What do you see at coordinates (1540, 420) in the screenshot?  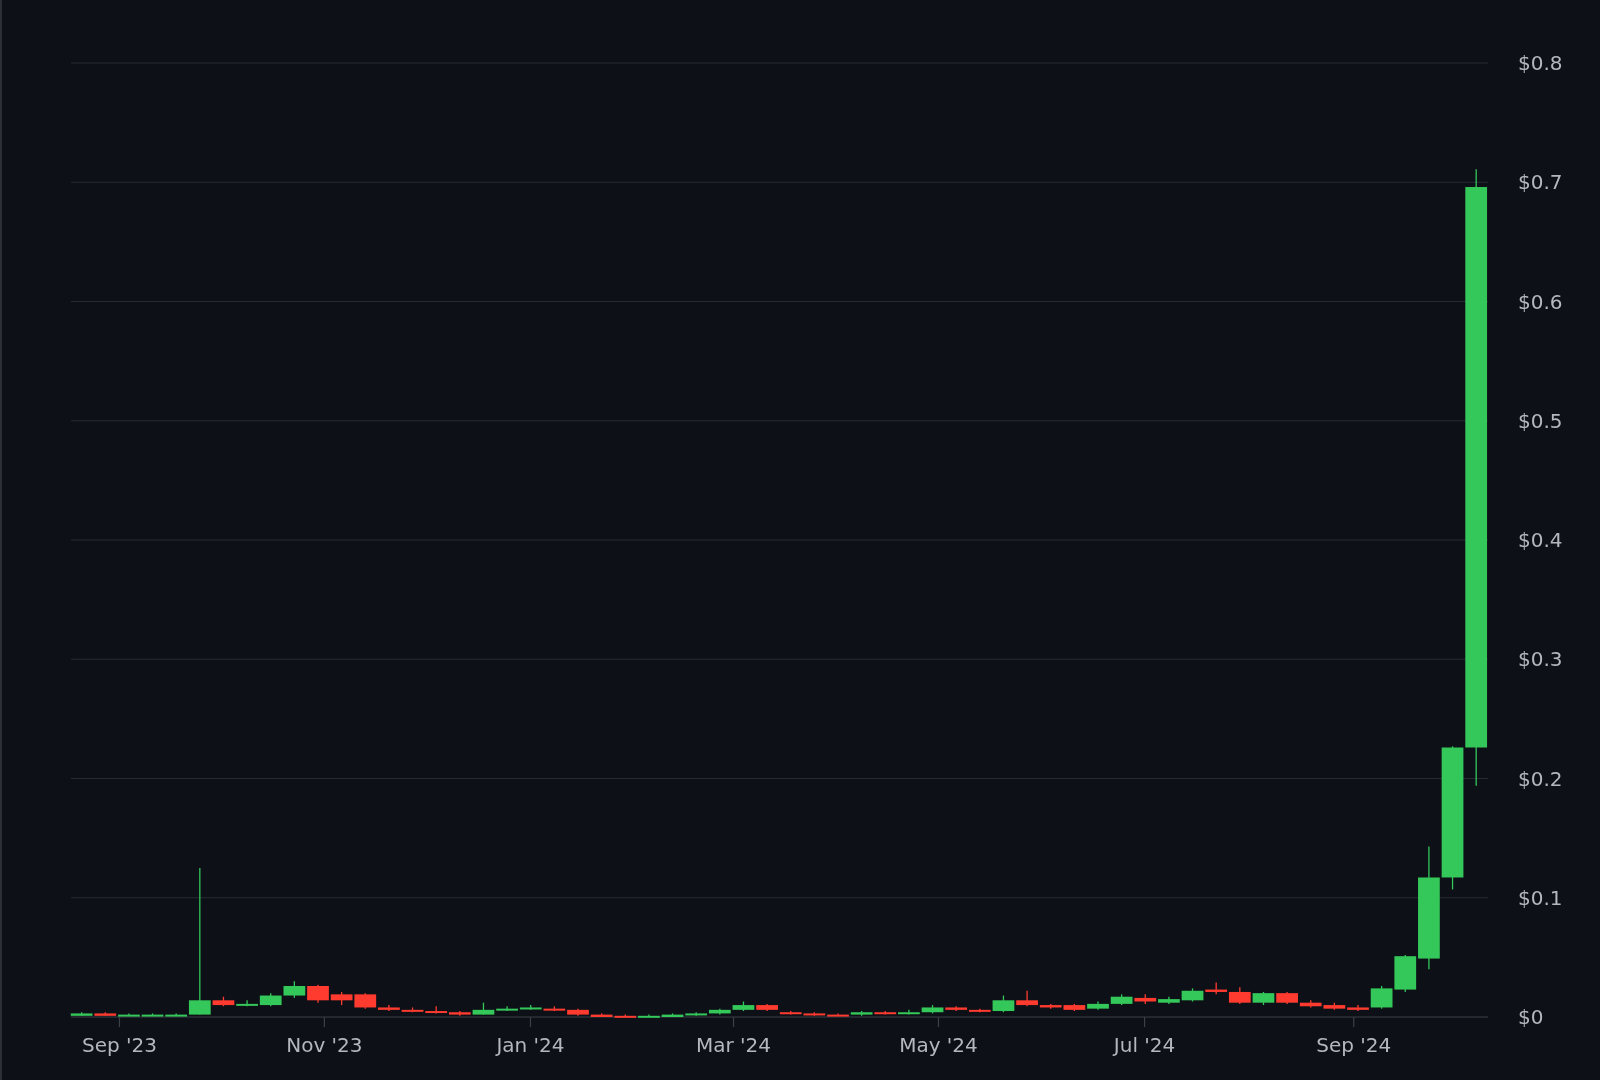 I see `axis-tick-label: $0.5` at bounding box center [1540, 420].